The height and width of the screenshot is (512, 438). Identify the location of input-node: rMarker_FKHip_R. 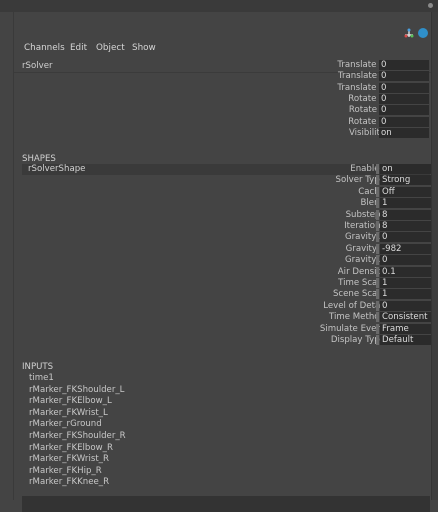
(65, 471).